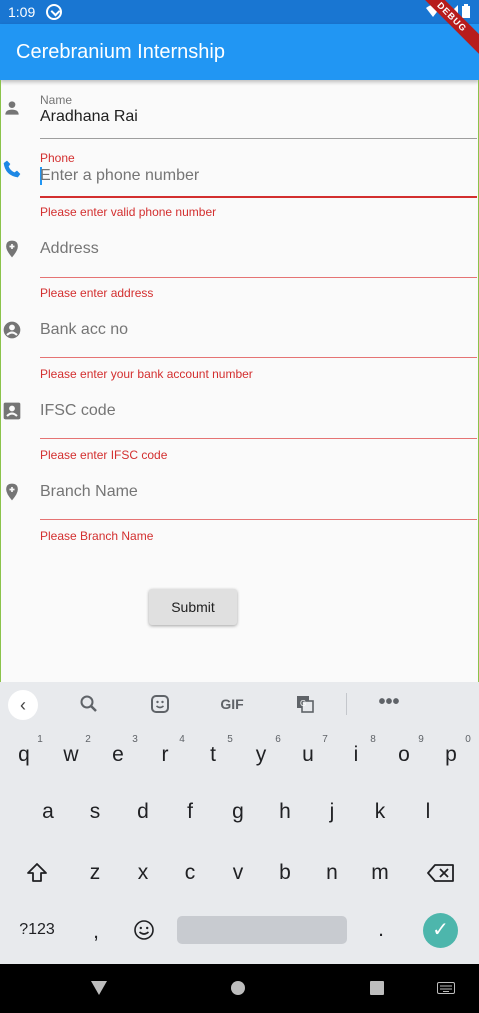 This screenshot has height=1013, width=479. Describe the element at coordinates (193, 607) in the screenshot. I see `submit-button: Submit` at that location.